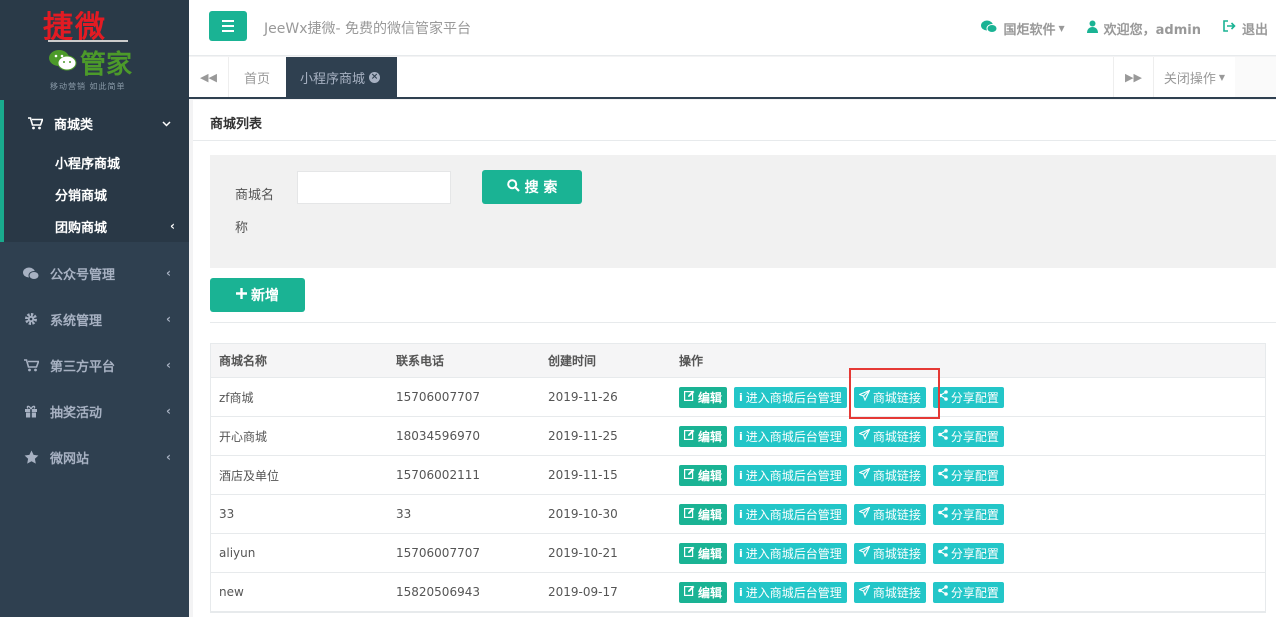  What do you see at coordinates (1222, 77) in the screenshot?
I see `caret-down-icon: ▼` at bounding box center [1222, 77].